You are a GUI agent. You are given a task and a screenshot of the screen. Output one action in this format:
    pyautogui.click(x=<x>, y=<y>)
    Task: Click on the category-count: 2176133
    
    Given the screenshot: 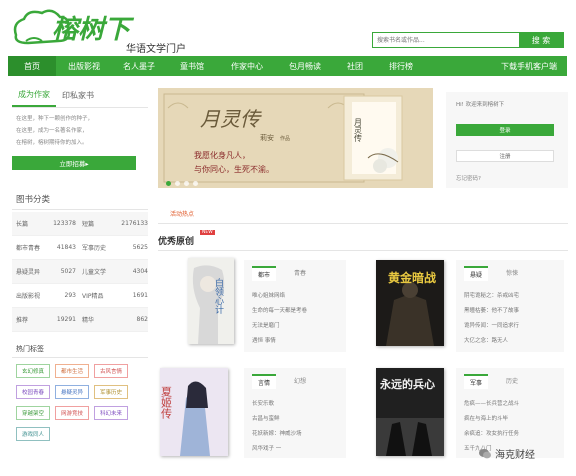 What is the action you would take?
    pyautogui.click(x=134, y=223)
    